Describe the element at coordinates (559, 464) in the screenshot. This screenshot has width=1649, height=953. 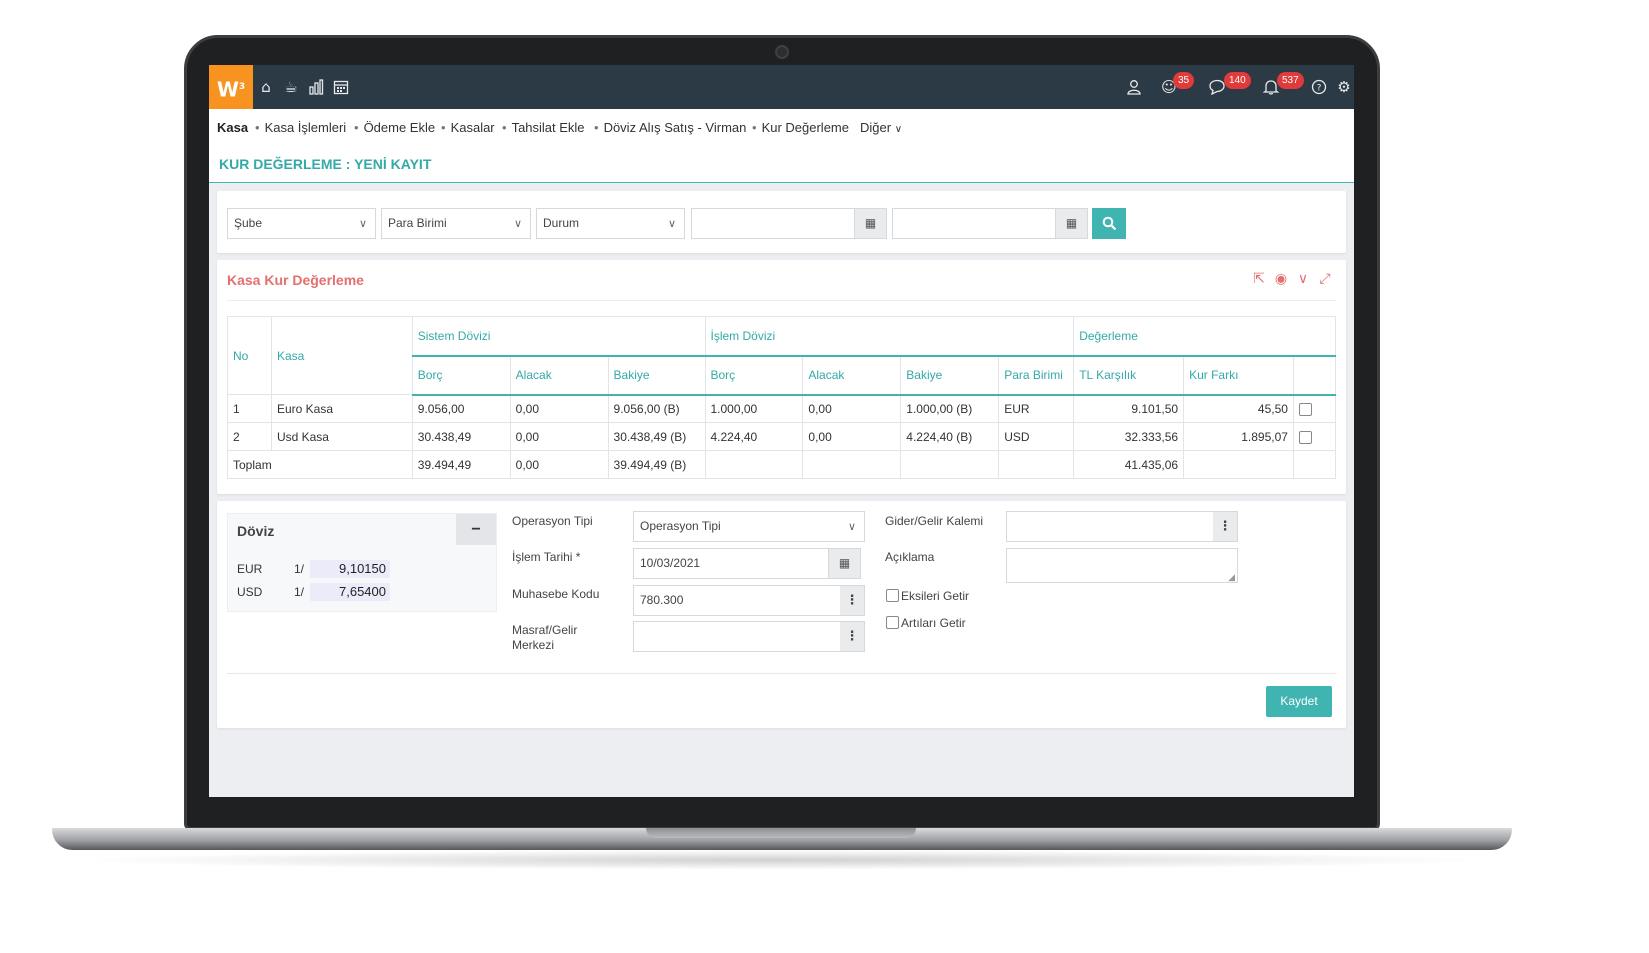
I see `total-s-alacak: 0,00` at that location.